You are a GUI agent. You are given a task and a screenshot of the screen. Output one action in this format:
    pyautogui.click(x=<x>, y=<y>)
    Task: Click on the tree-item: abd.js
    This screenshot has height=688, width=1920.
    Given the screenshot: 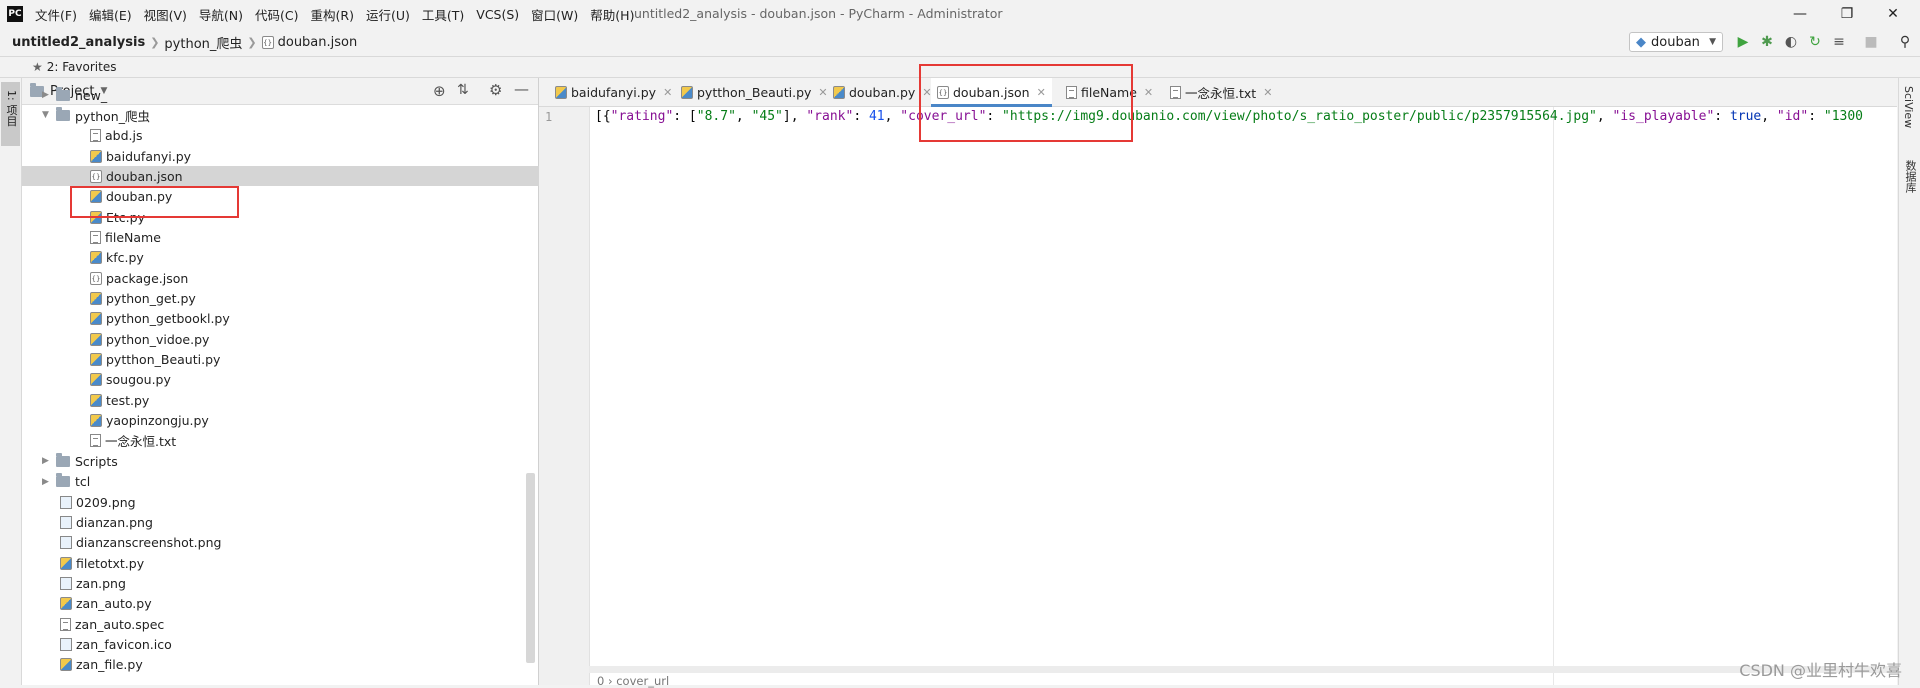 What is the action you would take?
    pyautogui.click(x=299, y=136)
    